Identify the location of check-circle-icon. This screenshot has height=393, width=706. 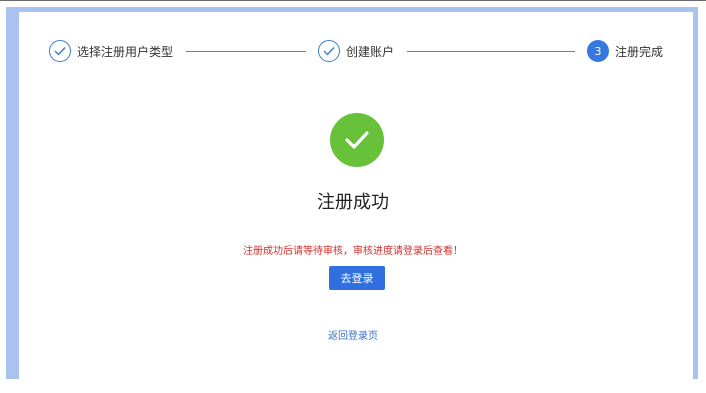
(357, 140).